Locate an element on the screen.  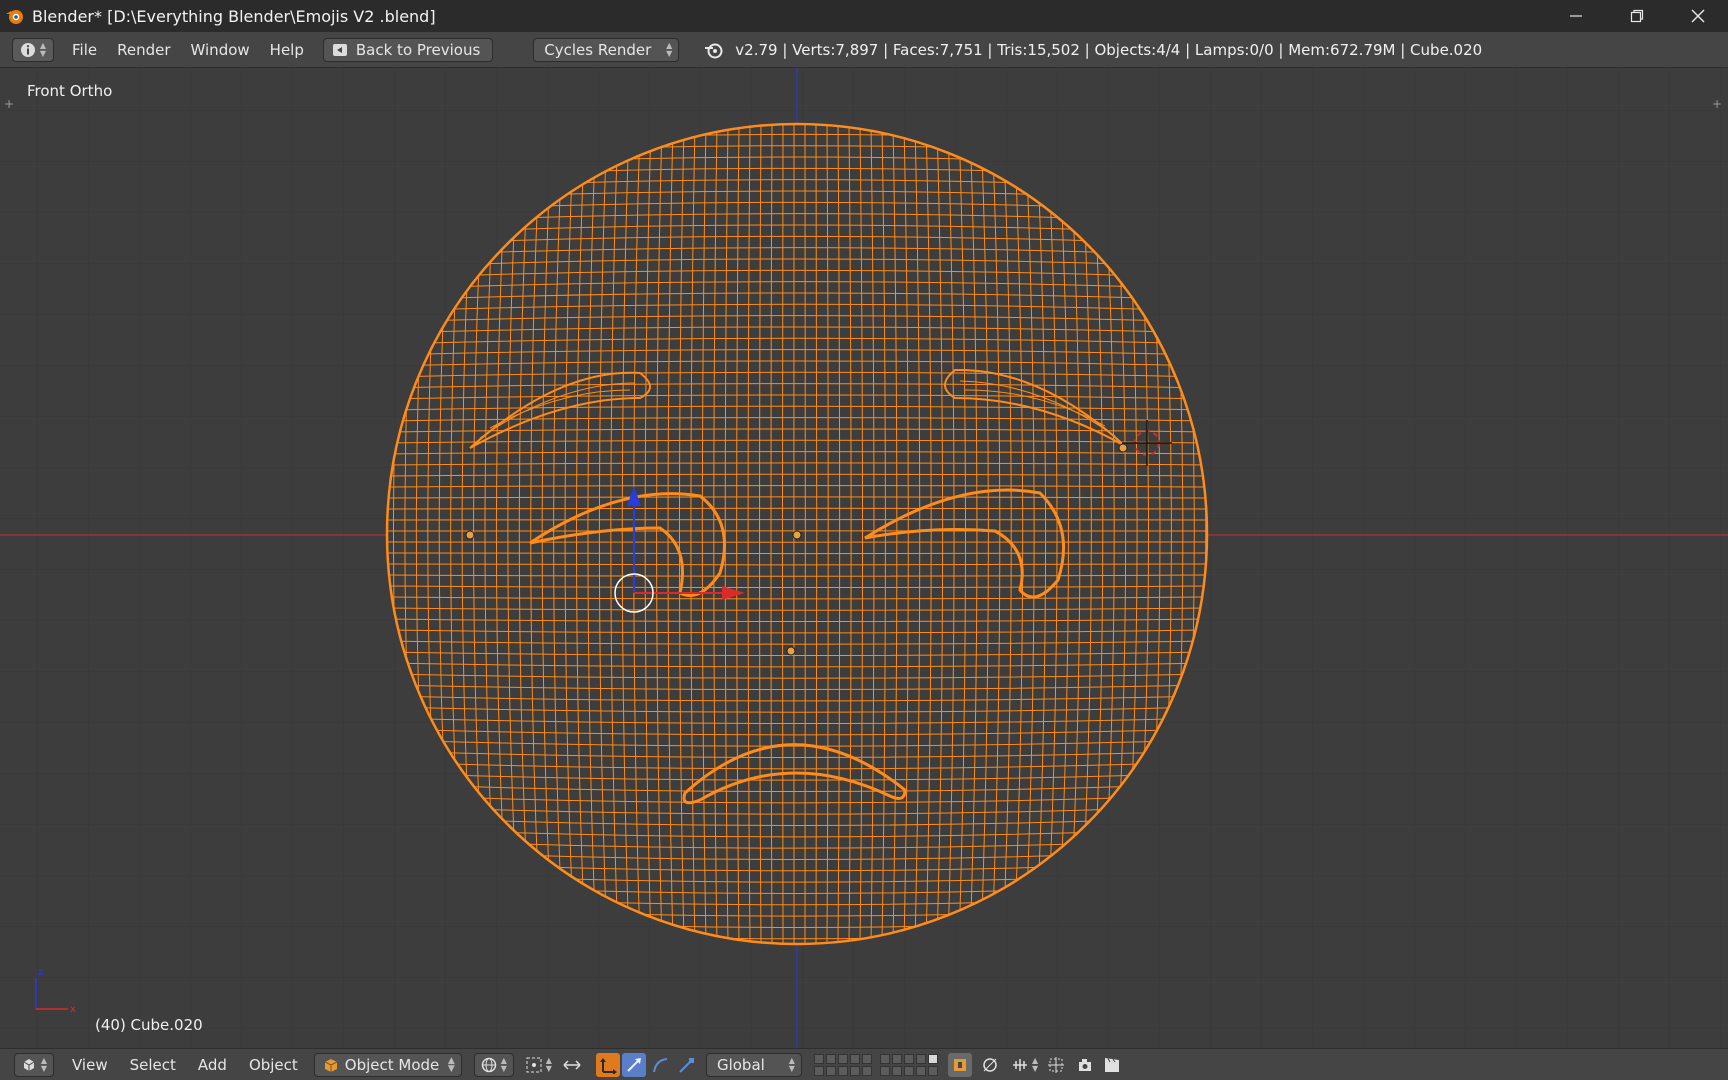
render-camera-icon is located at coordinates (1086, 1065).